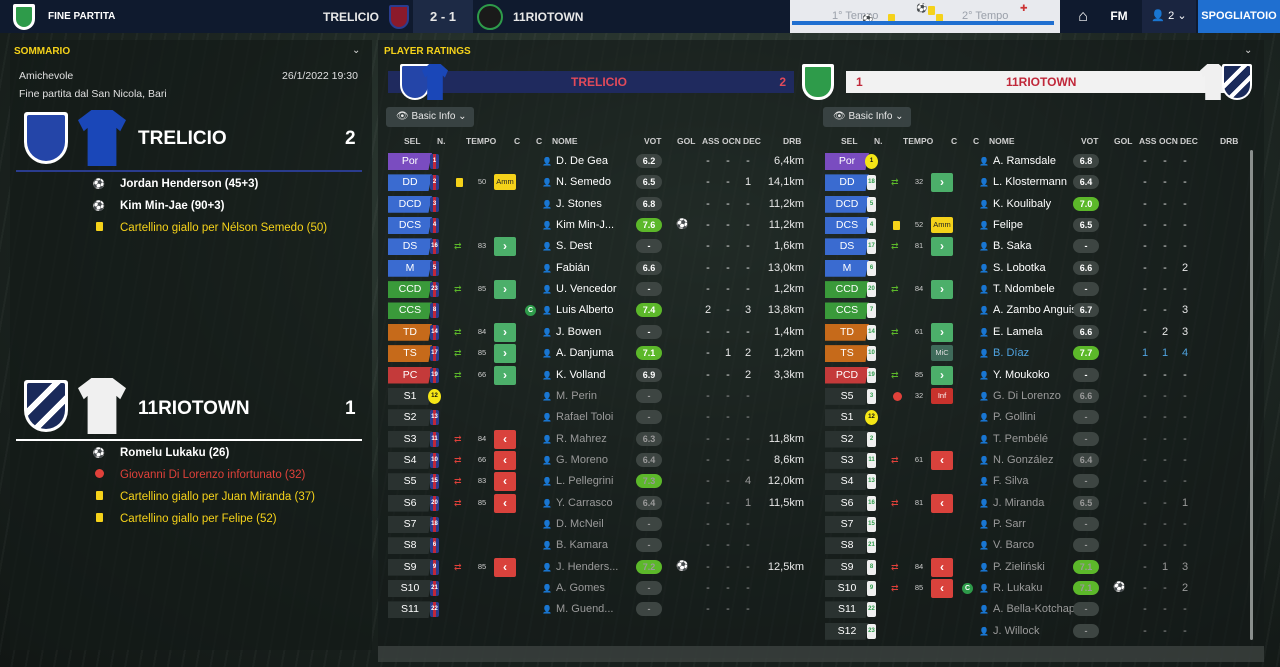  What do you see at coordinates (1189, 141) in the screenshot?
I see `column-header-dec: DEC` at bounding box center [1189, 141].